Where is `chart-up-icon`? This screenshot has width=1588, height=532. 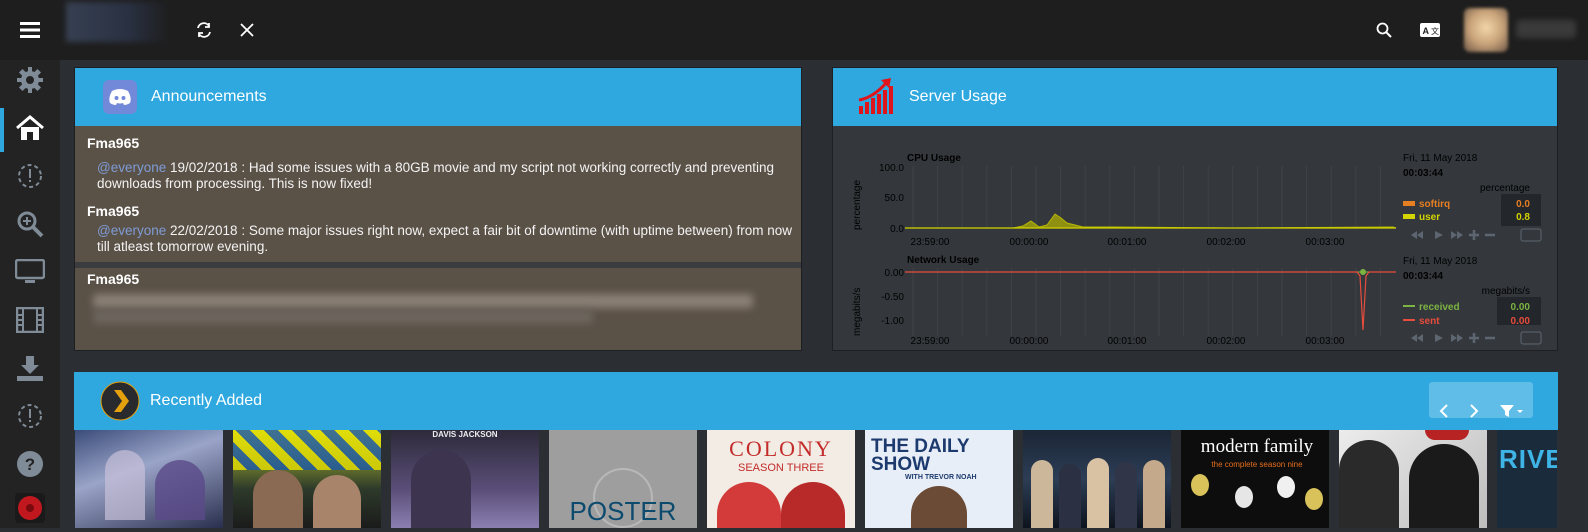 chart-up-icon is located at coordinates (875, 96).